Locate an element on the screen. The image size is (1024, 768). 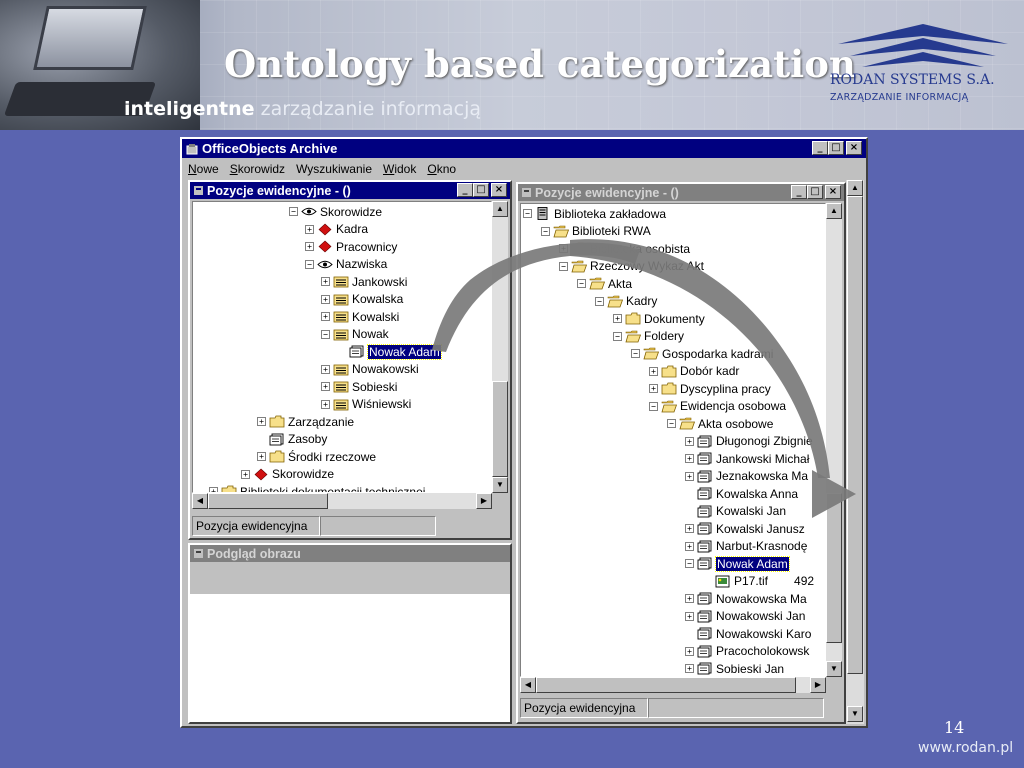
tree-node: + Biblioteka osobista is located at coordinates (624, 248).